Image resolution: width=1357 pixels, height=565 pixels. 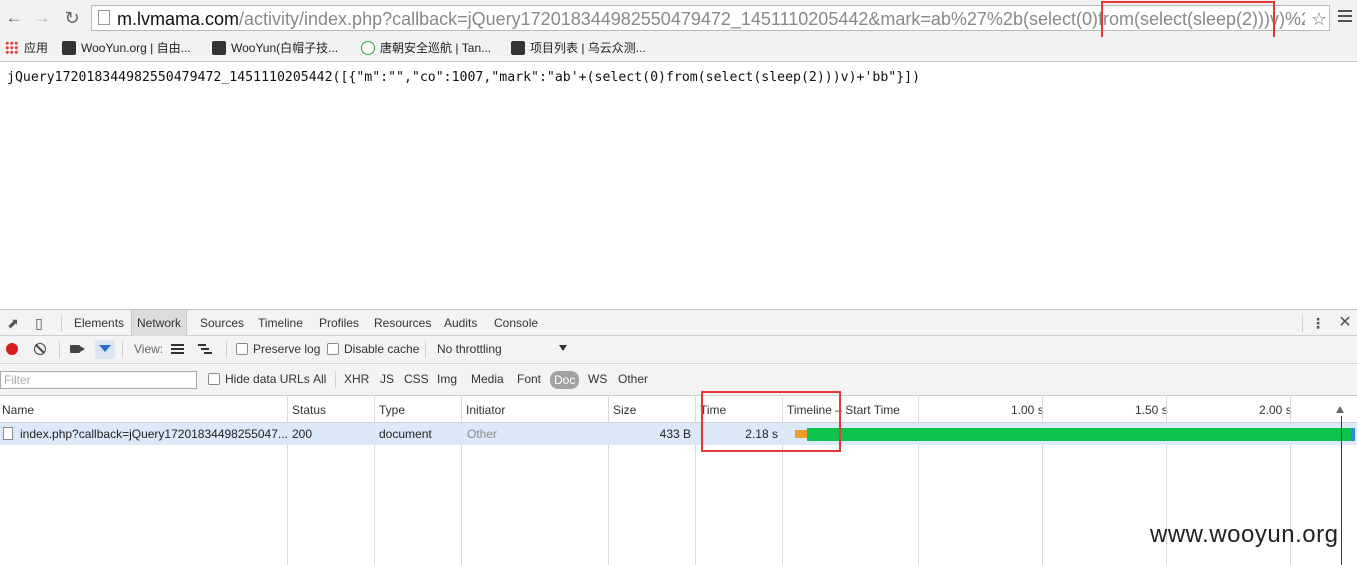 I want to click on inspect-element-icon: ⬈, so click(x=13, y=323).